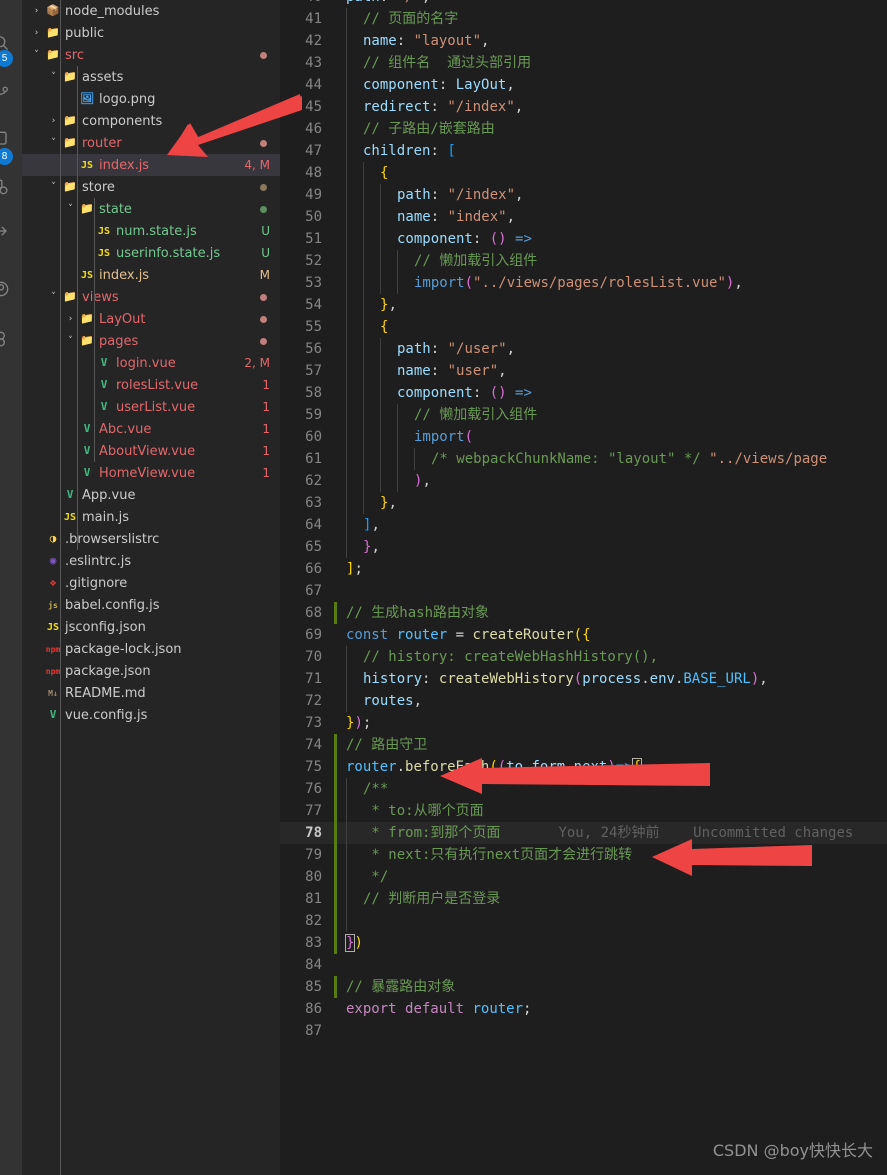 The width and height of the screenshot is (887, 1175). I want to click on extensions-icon, so click(11, 187).